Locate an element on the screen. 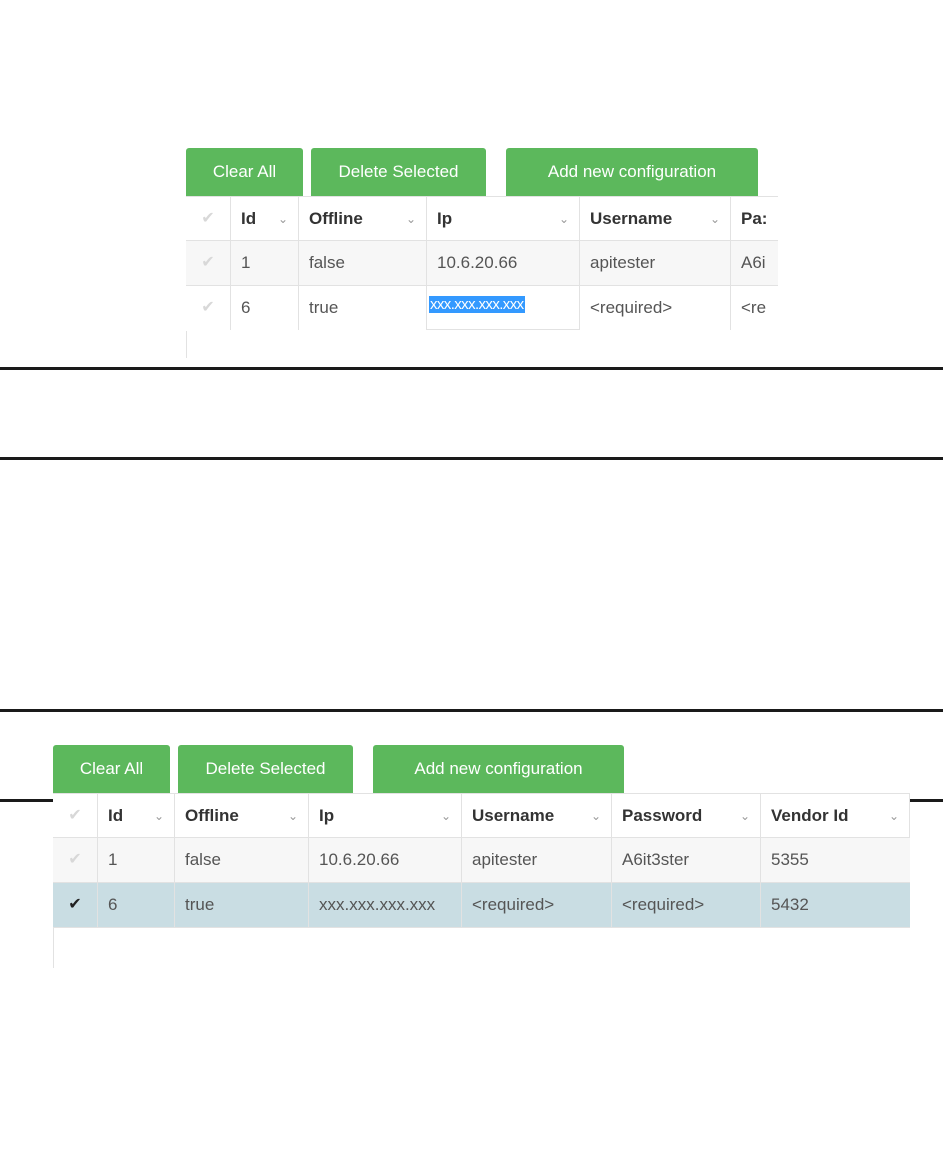  grid-header-row: ✔ Id ⌄ Offline ⌄ Ip ⌄ Username ⌄ Pa: is located at coordinates (482, 218).